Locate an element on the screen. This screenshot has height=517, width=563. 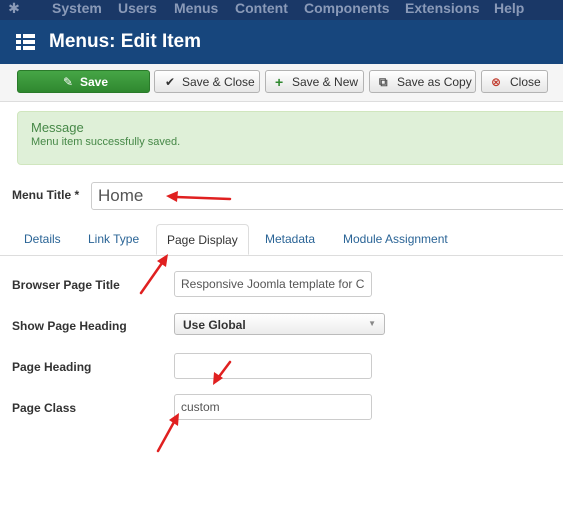
arrow-to-page-display-tab-icon is located at coordinates (153, 274).